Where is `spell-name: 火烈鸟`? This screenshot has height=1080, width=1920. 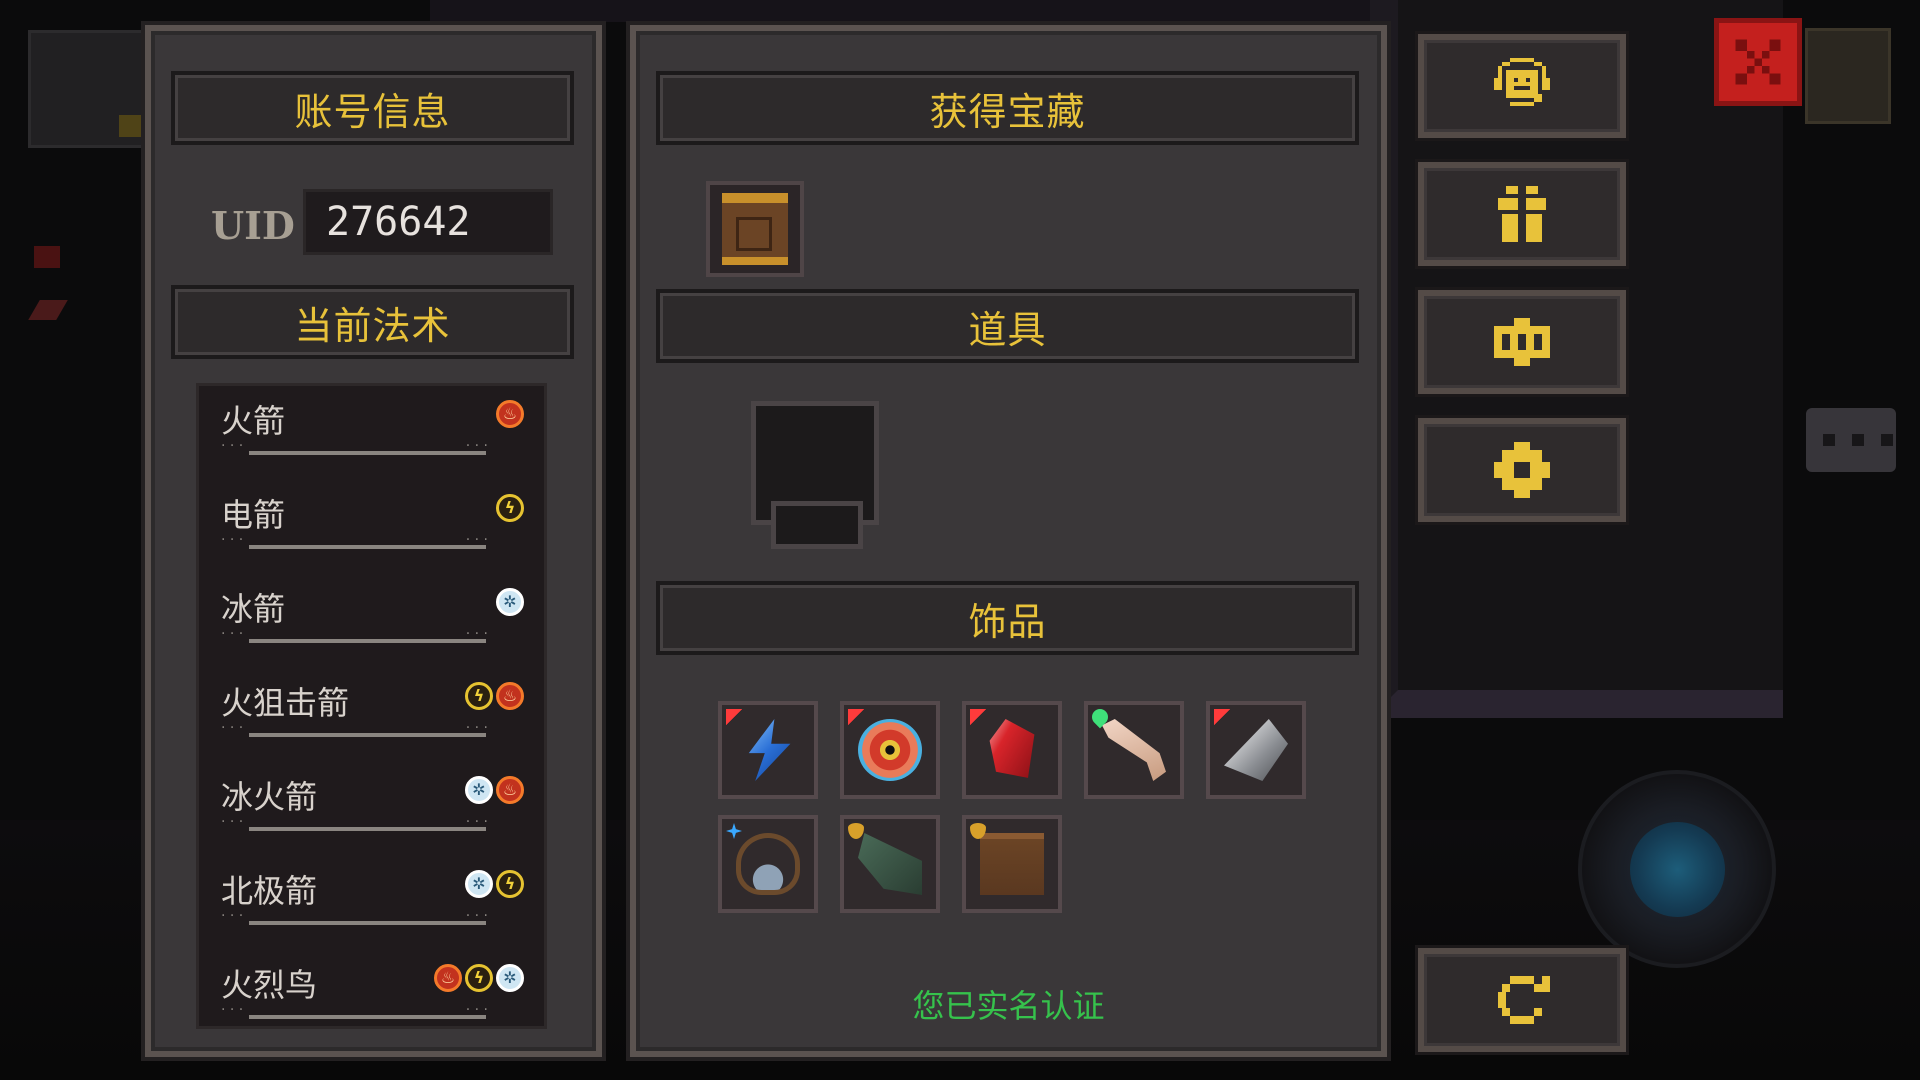
spell-name: 火烈鸟 is located at coordinates (269, 985).